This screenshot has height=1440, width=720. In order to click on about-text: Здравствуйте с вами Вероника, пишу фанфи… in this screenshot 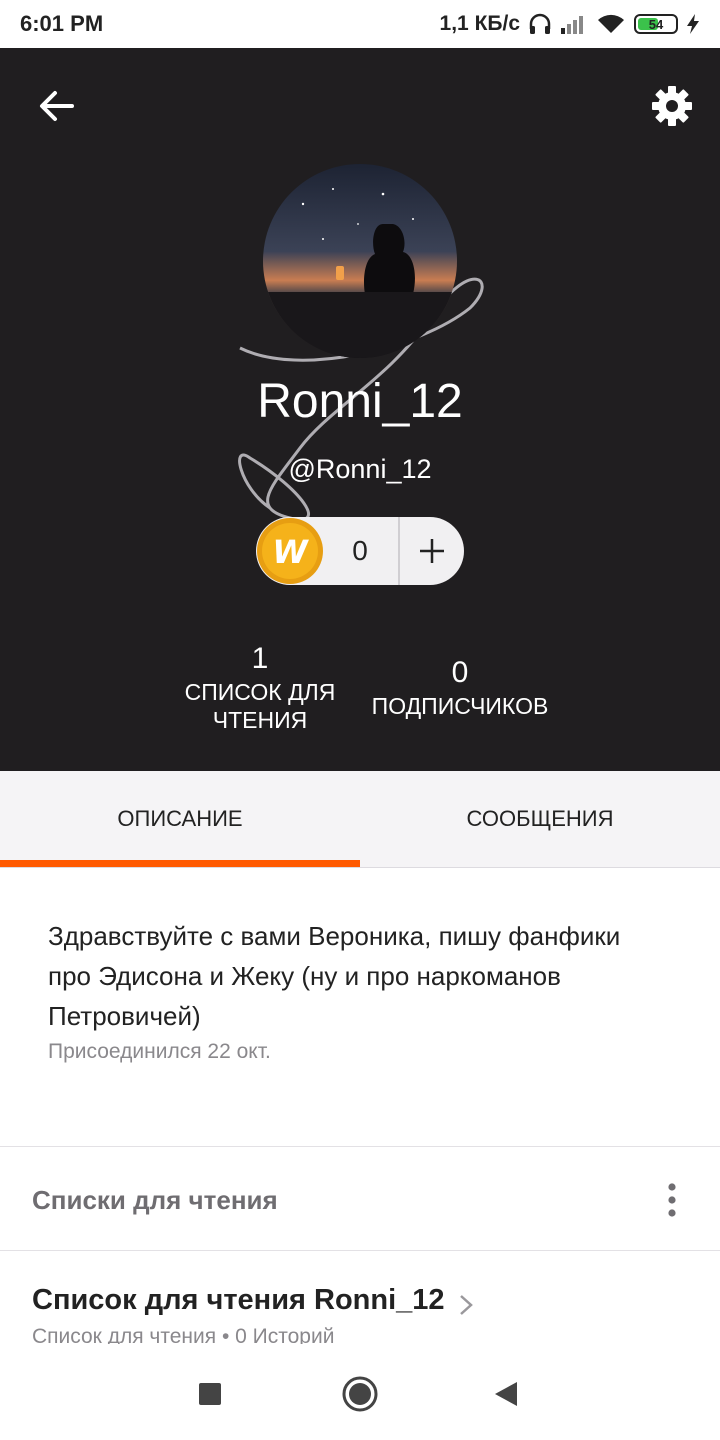, I will do `click(334, 976)`.